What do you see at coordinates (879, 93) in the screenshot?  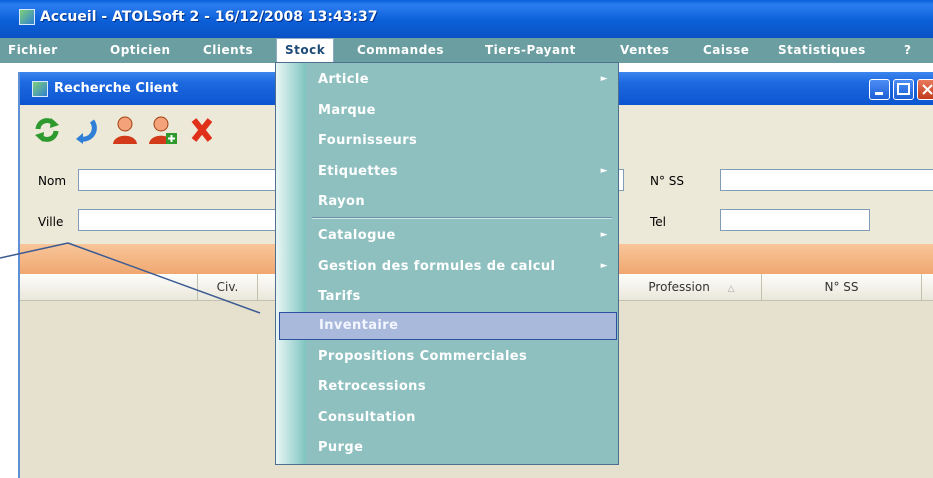 I see `minimize-icon` at bounding box center [879, 93].